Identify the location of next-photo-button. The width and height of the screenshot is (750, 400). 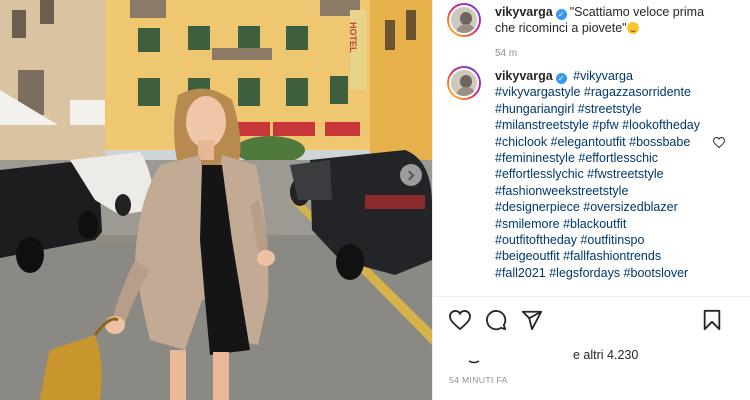
(411, 175).